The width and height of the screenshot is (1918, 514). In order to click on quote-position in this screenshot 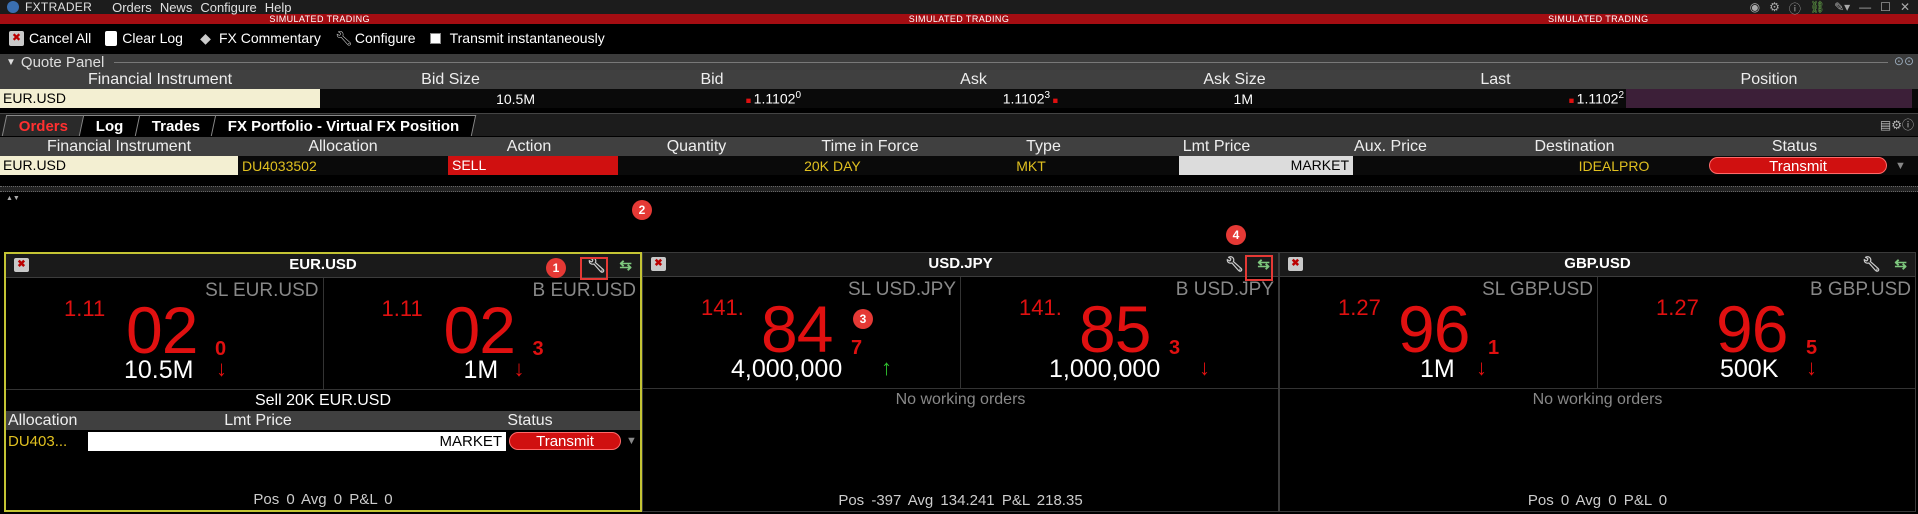, I will do `click(1769, 98)`.